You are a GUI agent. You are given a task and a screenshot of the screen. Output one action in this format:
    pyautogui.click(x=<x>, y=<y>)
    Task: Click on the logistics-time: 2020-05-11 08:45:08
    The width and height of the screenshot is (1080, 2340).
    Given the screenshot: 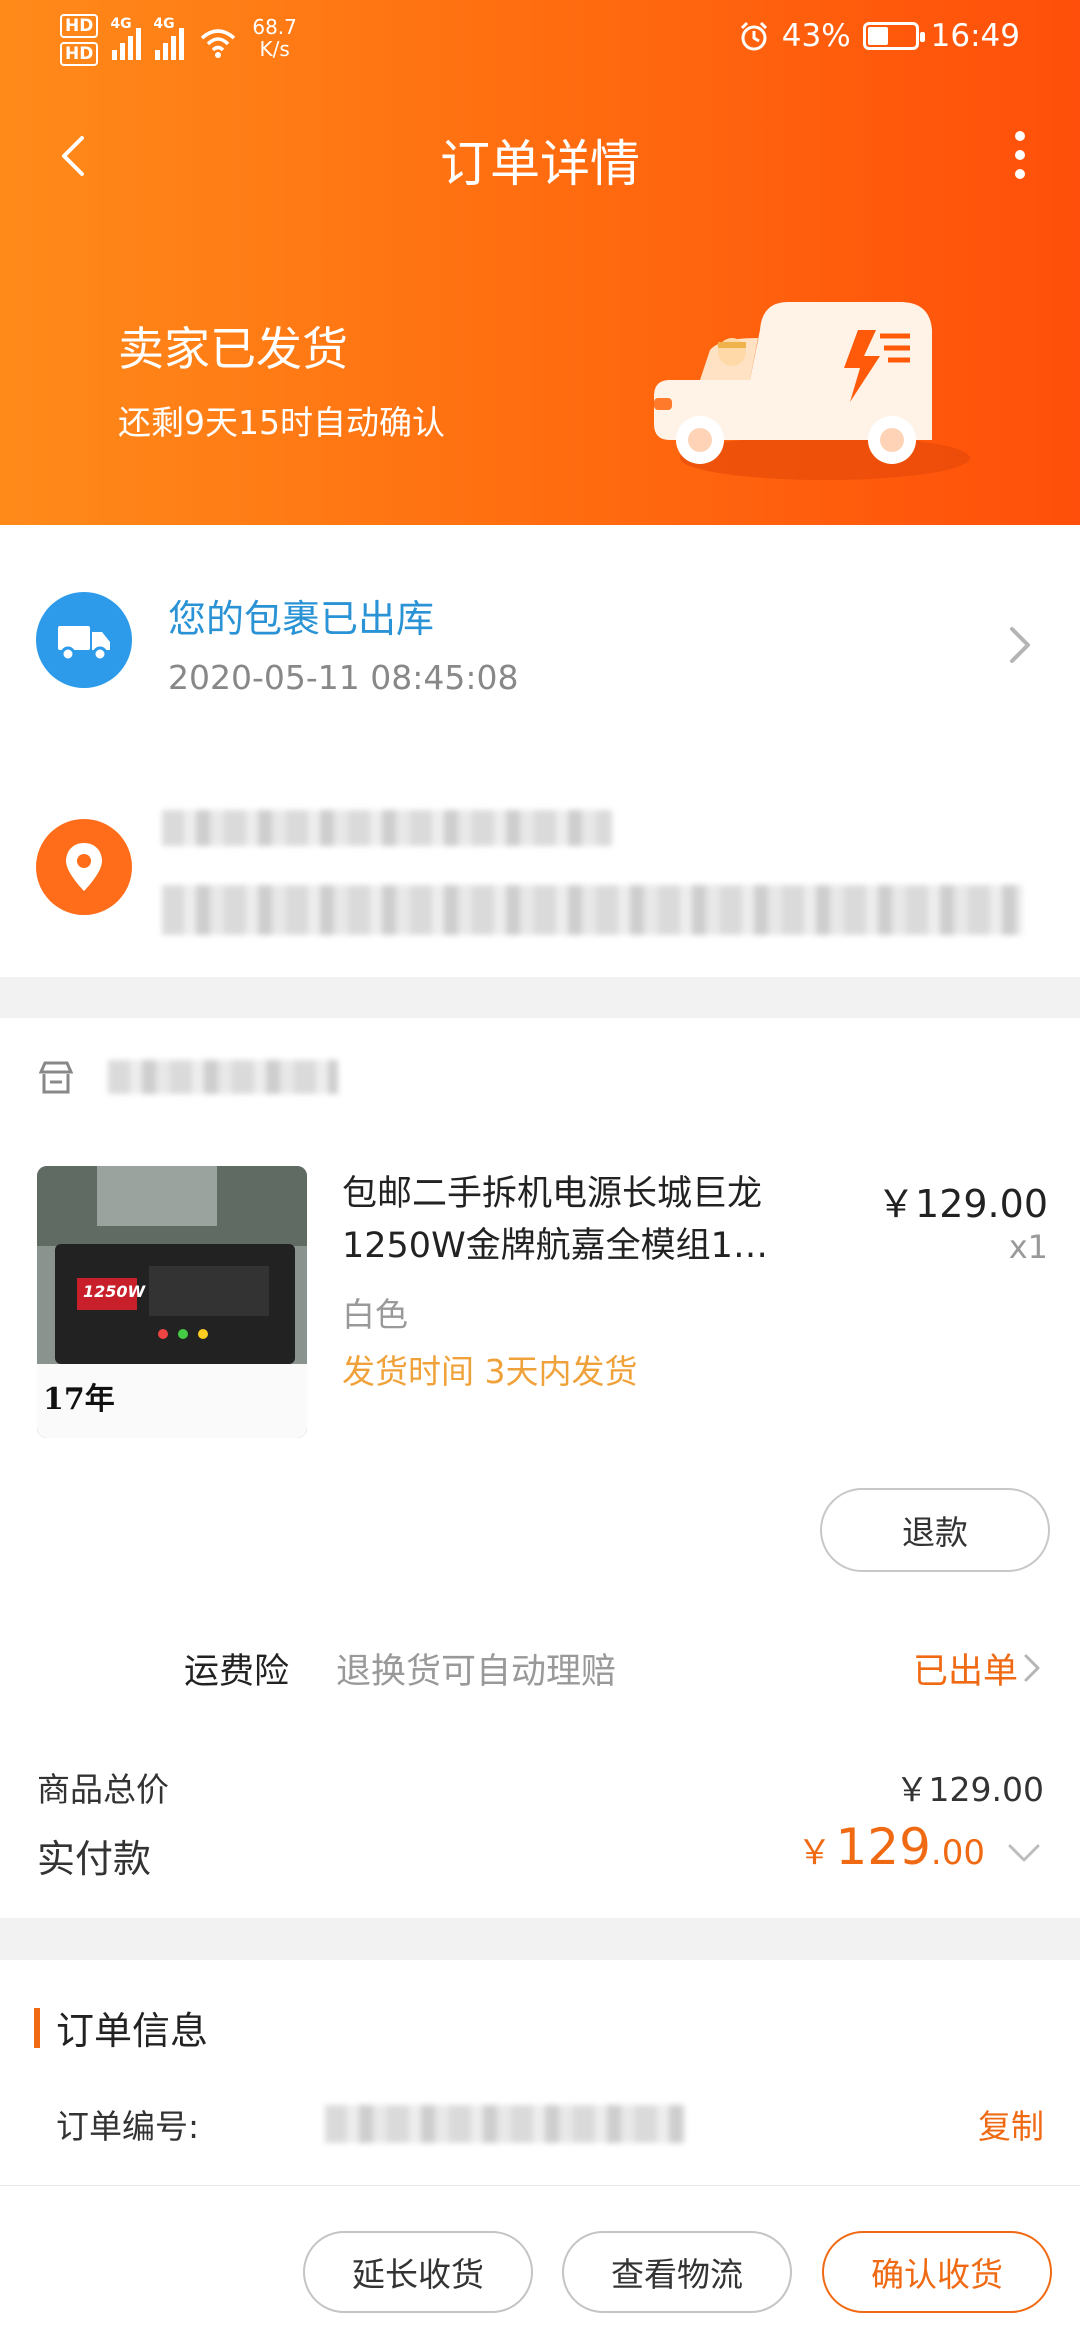 What is the action you would take?
    pyautogui.click(x=343, y=677)
    